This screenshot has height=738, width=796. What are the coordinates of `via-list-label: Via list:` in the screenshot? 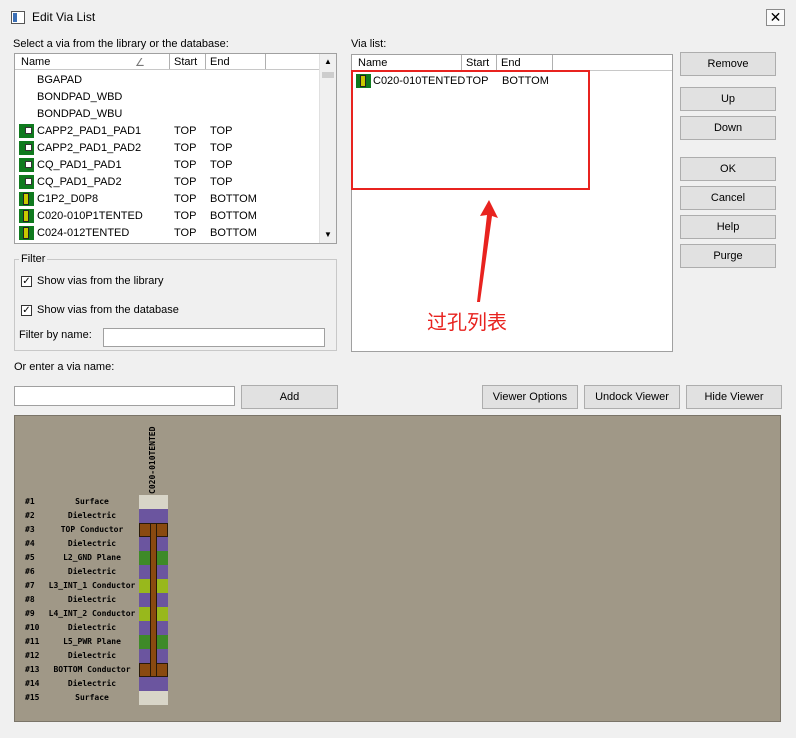 It's located at (369, 44).